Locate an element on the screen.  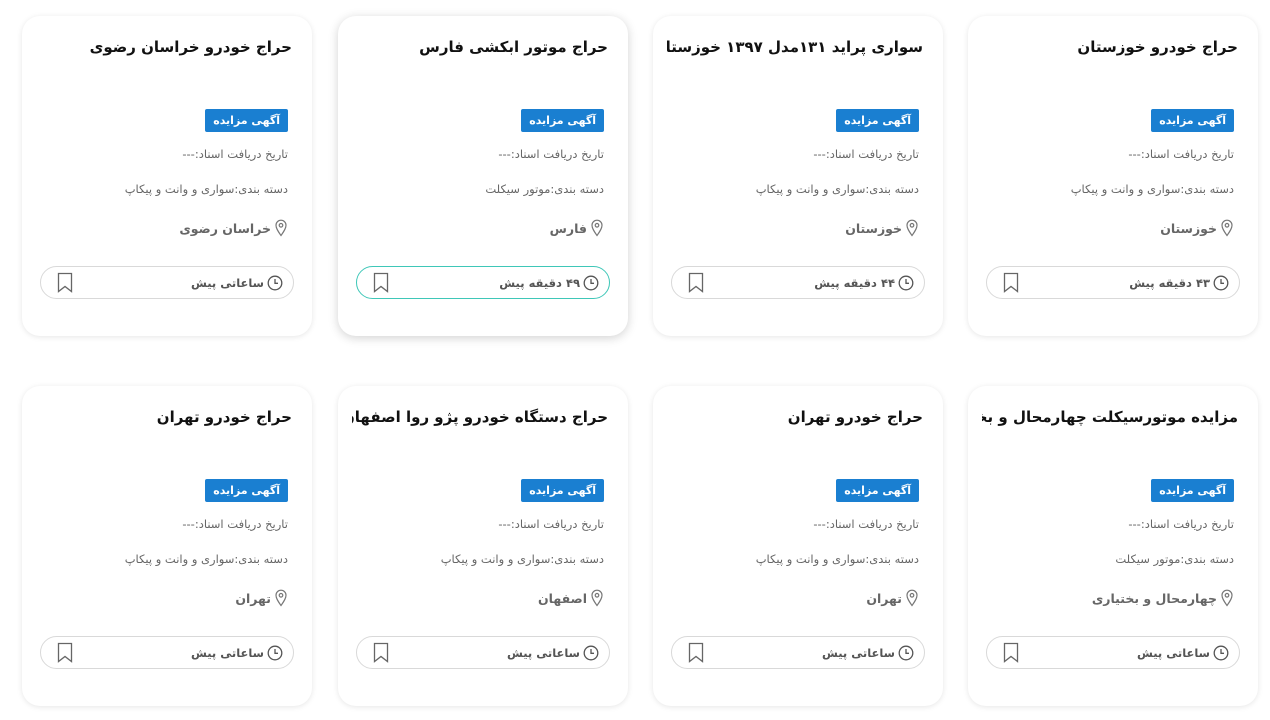
card-footer: ۴۴ دقیقه پیش is located at coordinates (798, 282).